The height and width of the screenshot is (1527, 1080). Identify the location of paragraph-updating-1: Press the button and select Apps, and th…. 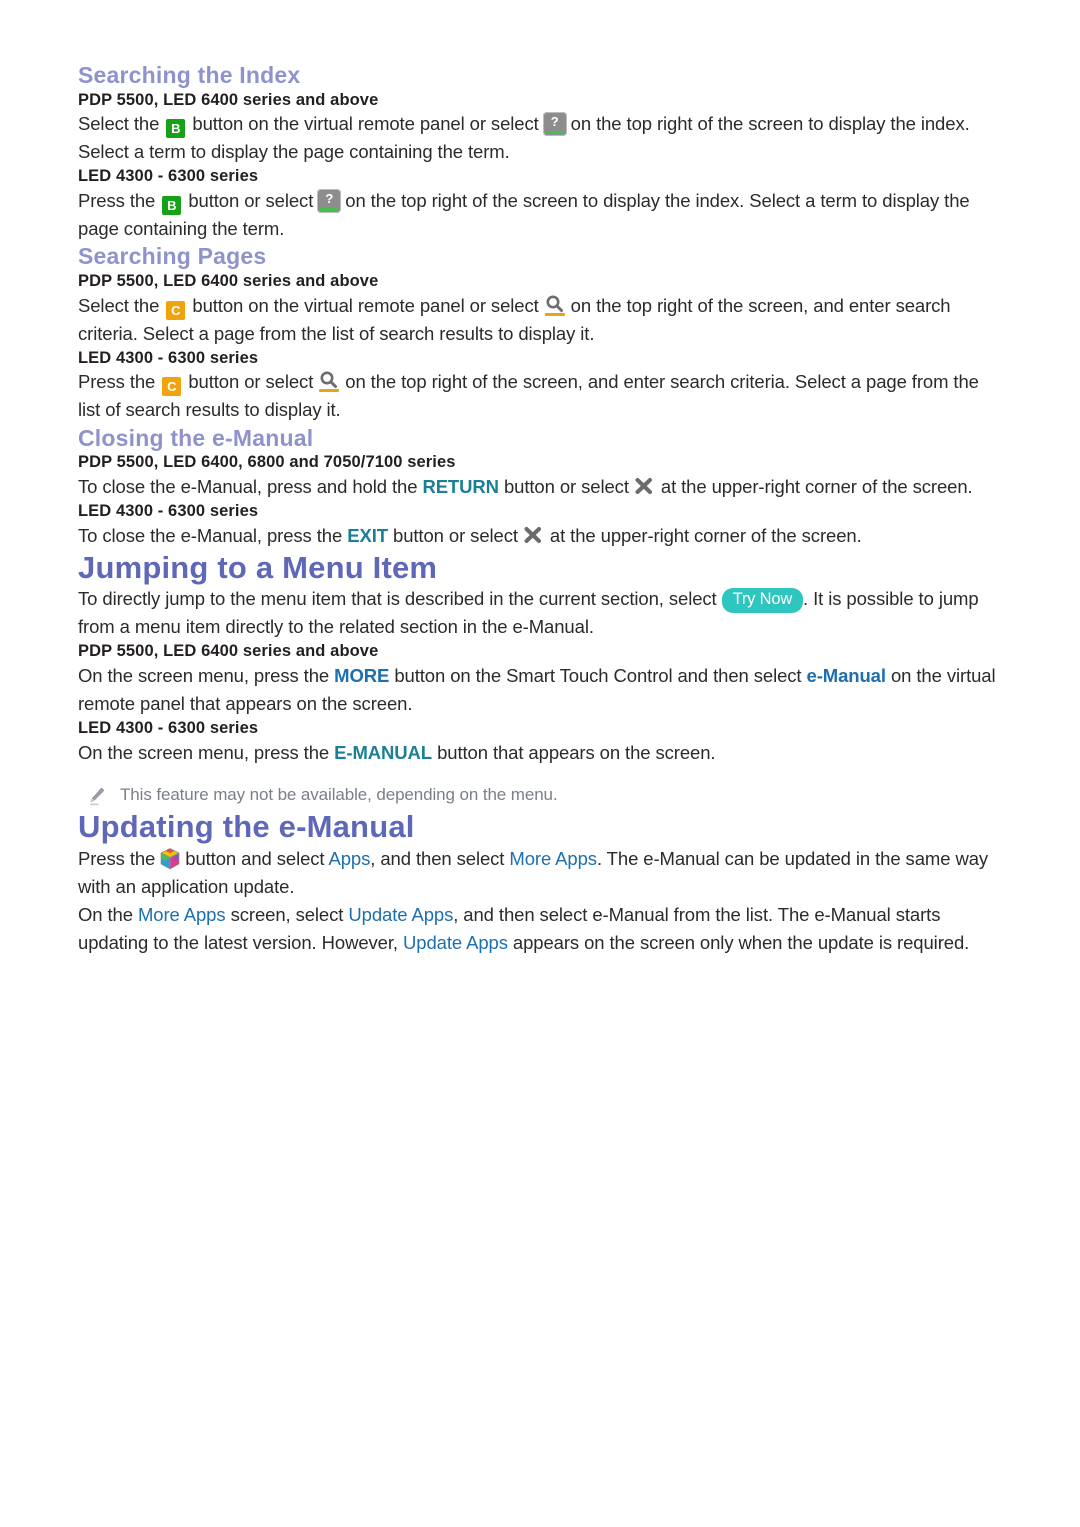
(540, 873).